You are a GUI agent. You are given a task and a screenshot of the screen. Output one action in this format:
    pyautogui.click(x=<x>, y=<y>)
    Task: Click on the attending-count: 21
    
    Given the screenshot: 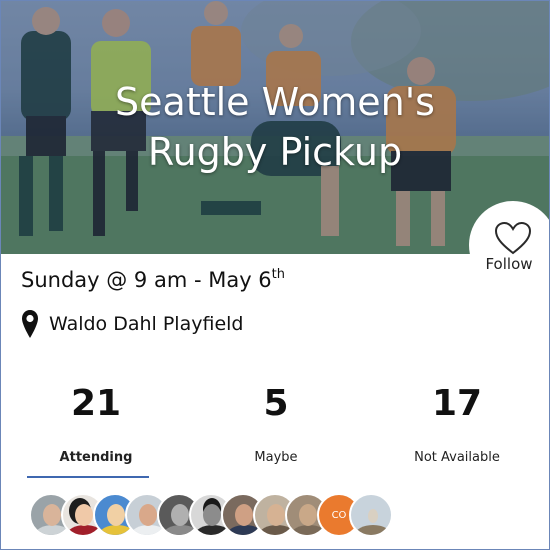 What is the action you would take?
    pyautogui.click(x=96, y=403)
    